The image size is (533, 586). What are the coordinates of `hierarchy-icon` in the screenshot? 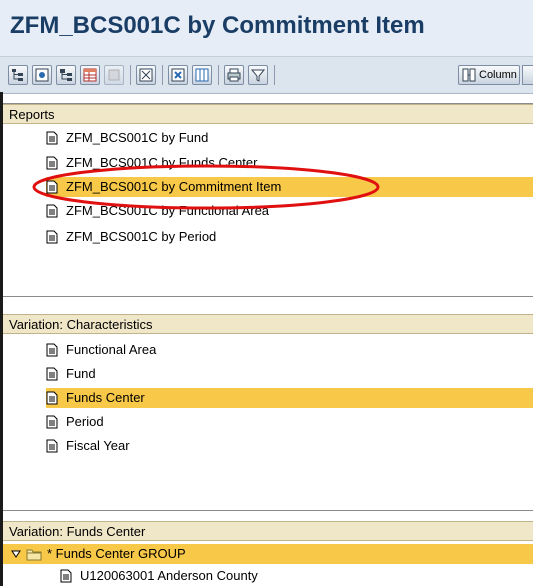 It's located at (18, 75).